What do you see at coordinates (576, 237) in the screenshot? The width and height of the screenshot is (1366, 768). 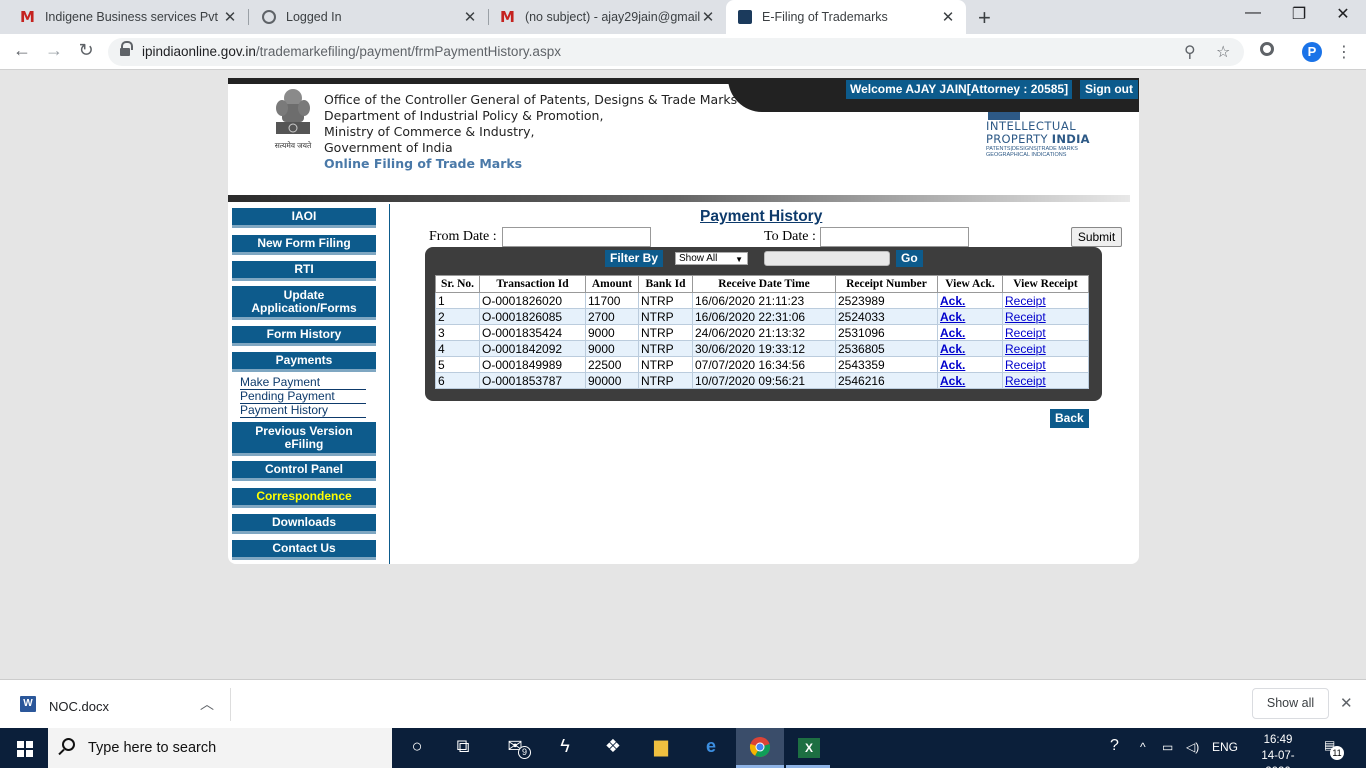 I see `from-date-input` at bounding box center [576, 237].